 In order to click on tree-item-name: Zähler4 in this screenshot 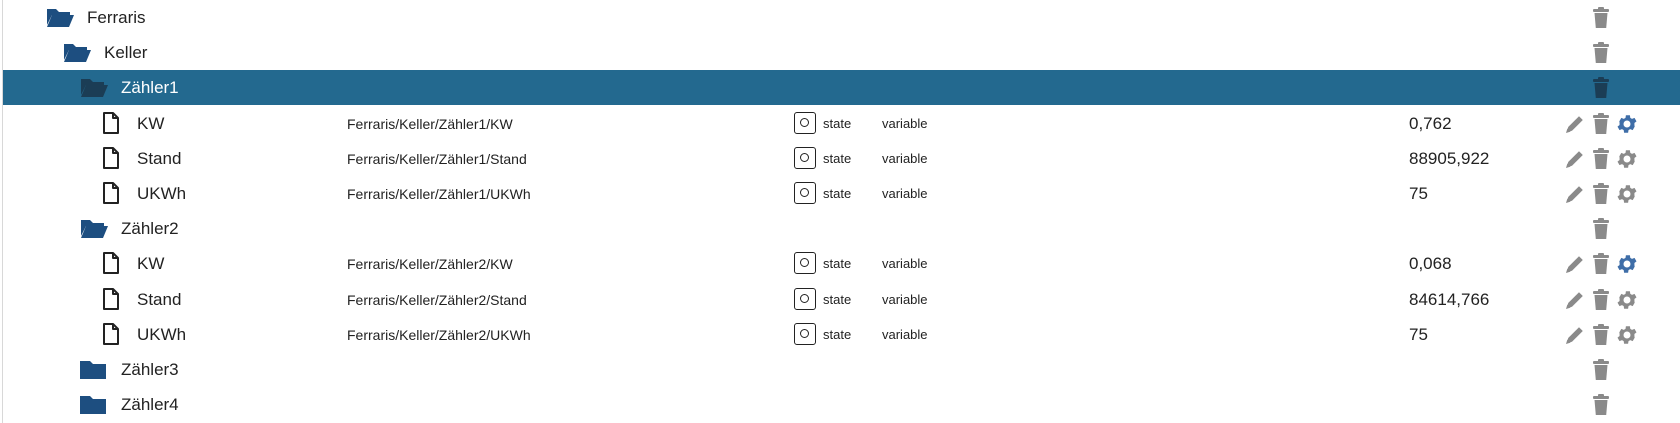, I will do `click(150, 405)`.